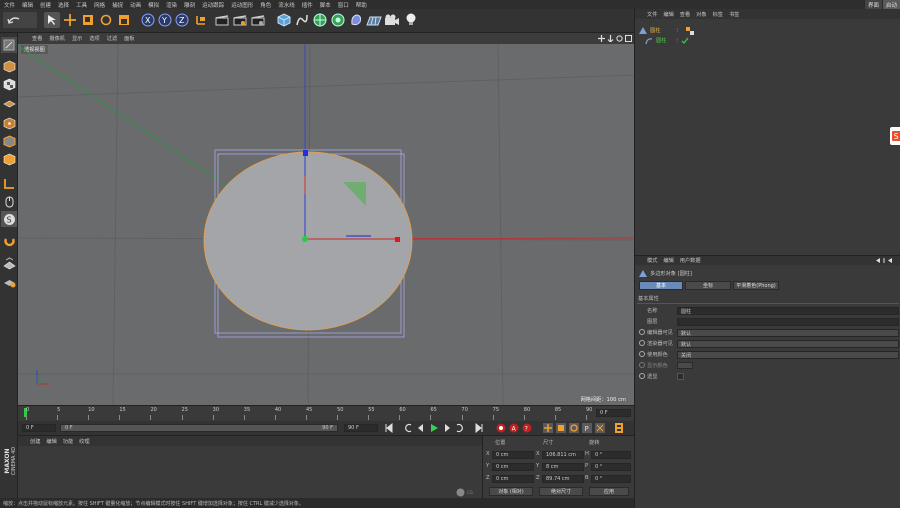  I want to click on layout-tab-startup: 启动, so click(890, 4).